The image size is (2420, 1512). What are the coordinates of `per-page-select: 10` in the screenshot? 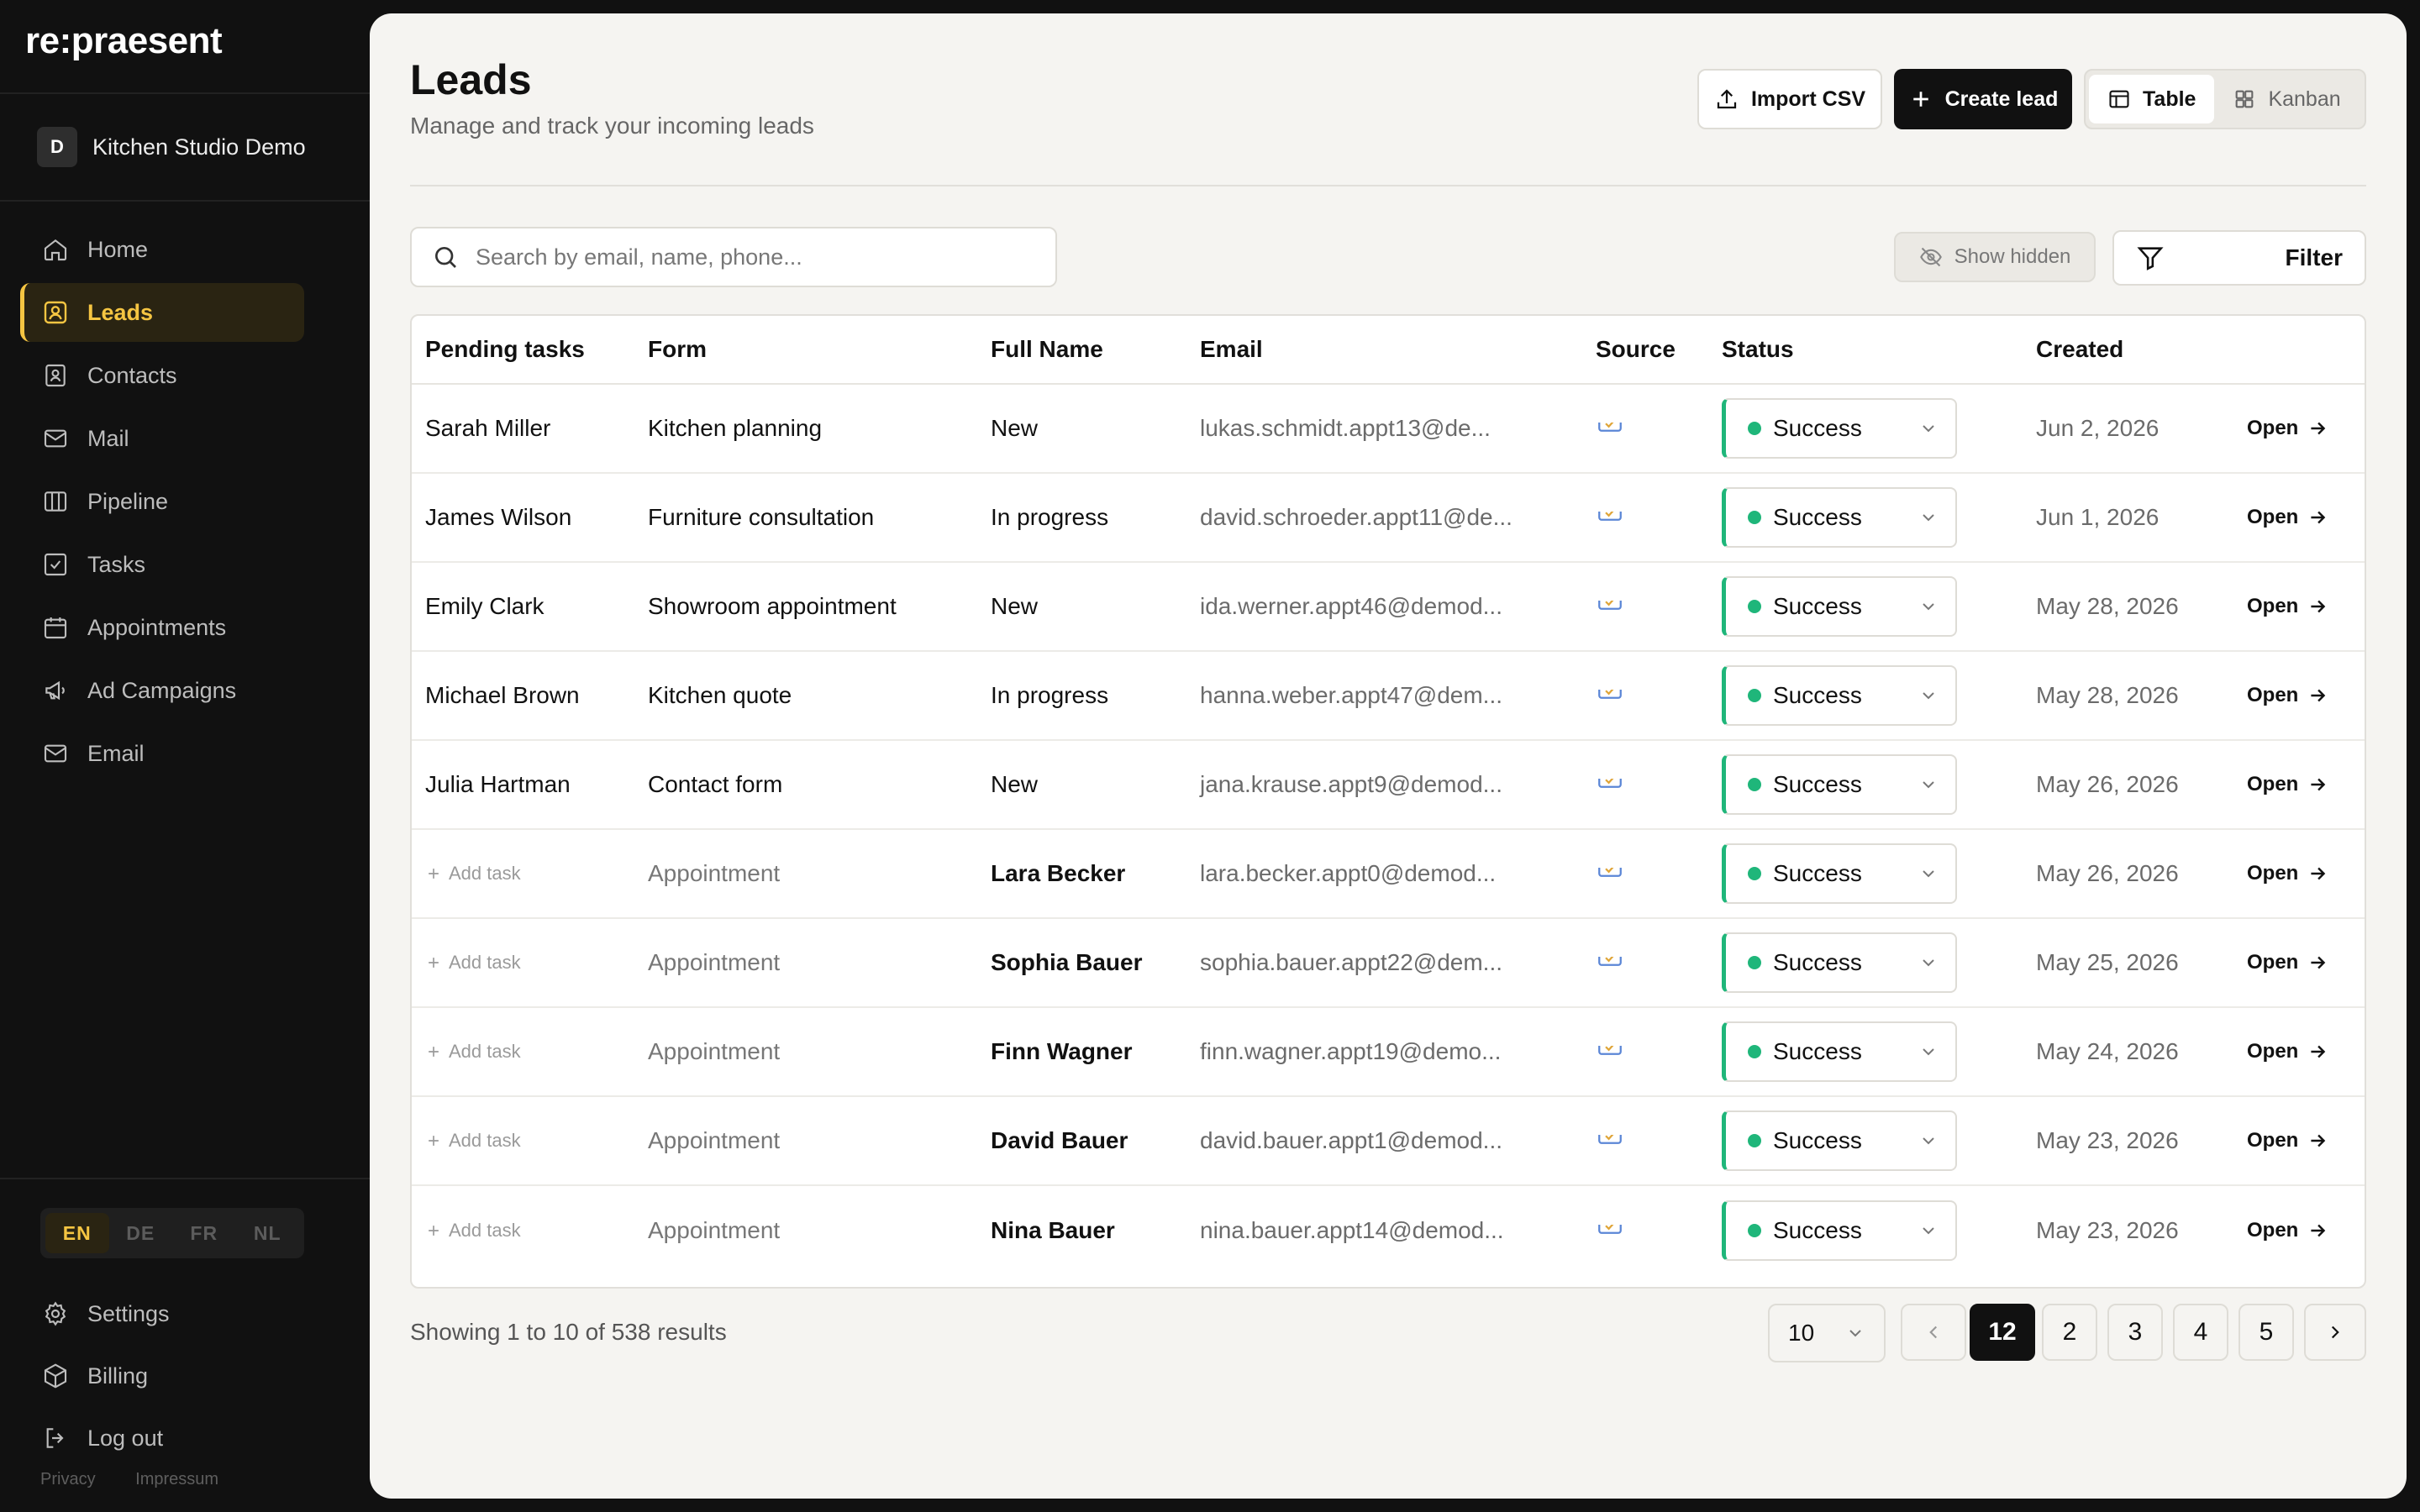 It's located at (1827, 1333).